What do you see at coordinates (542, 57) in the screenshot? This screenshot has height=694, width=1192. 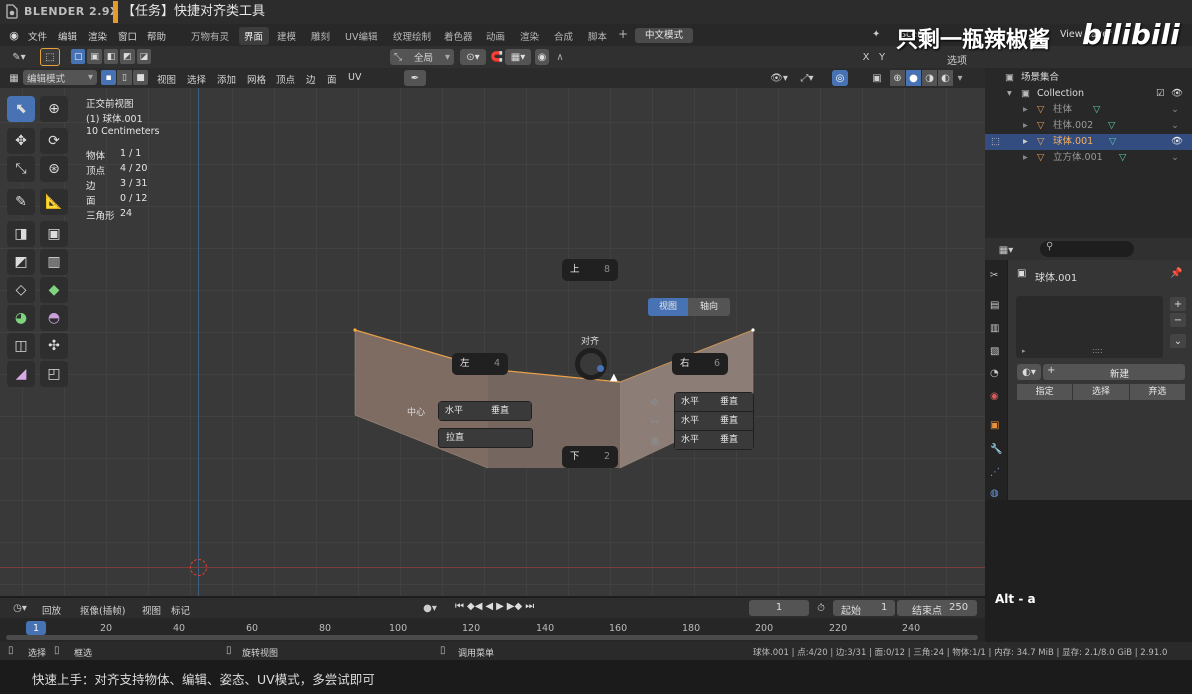 I see `proportional-edit-icon: ◉` at bounding box center [542, 57].